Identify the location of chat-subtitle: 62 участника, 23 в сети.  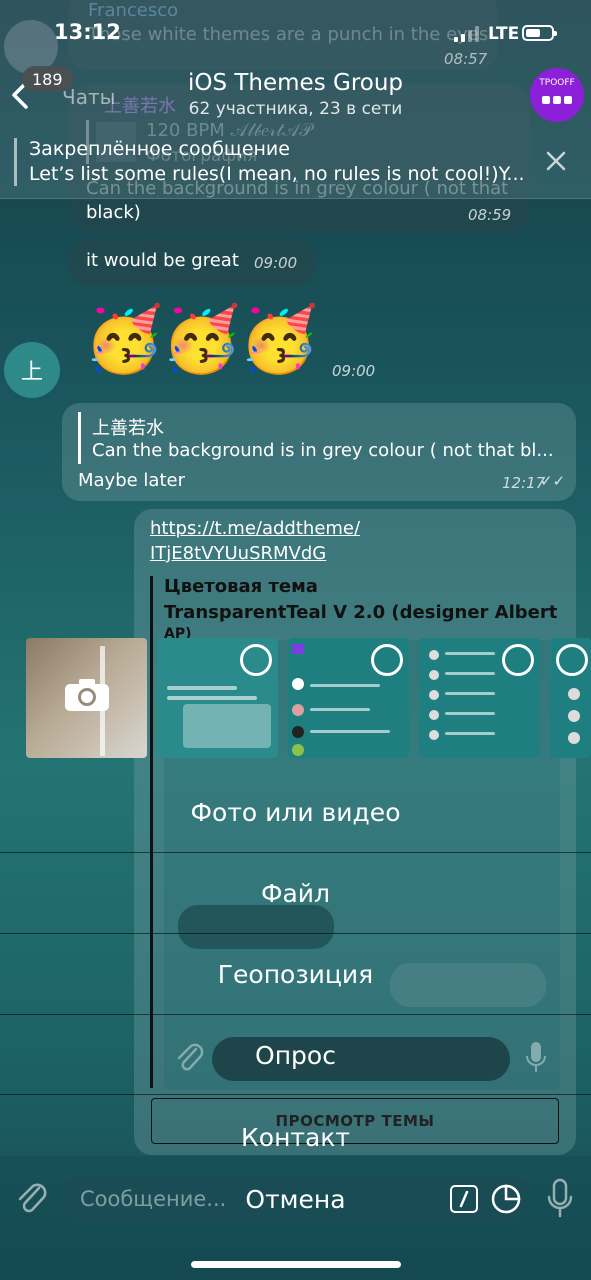
(295, 109).